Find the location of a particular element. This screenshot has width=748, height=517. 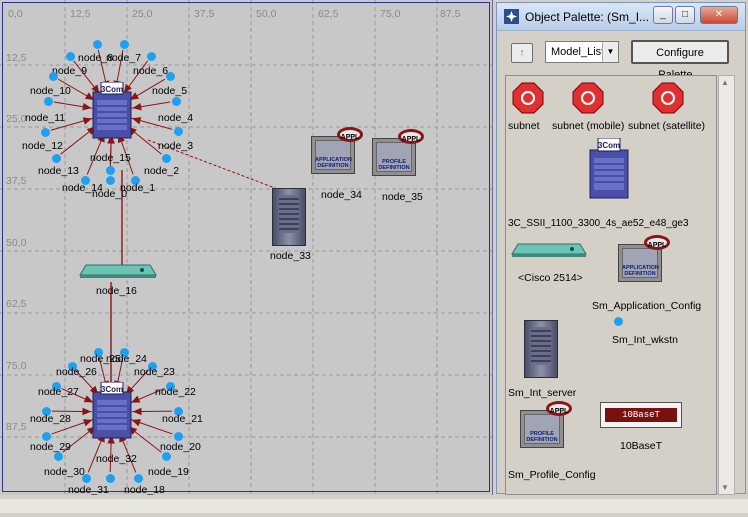

horizontal-scrollbar is located at coordinates (374, 506).